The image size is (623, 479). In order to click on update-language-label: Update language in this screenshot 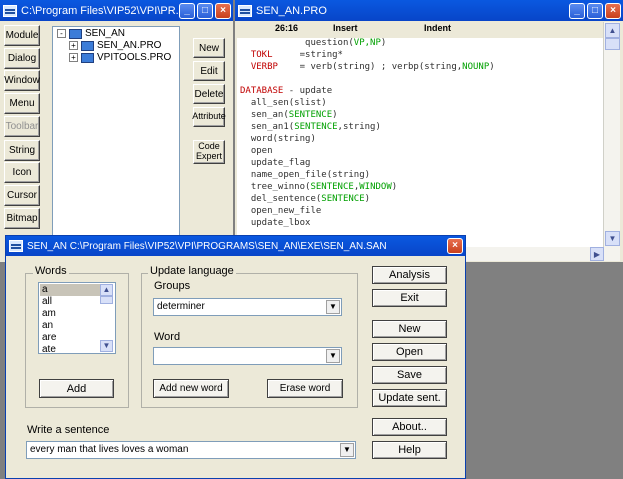, I will do `click(192, 271)`.